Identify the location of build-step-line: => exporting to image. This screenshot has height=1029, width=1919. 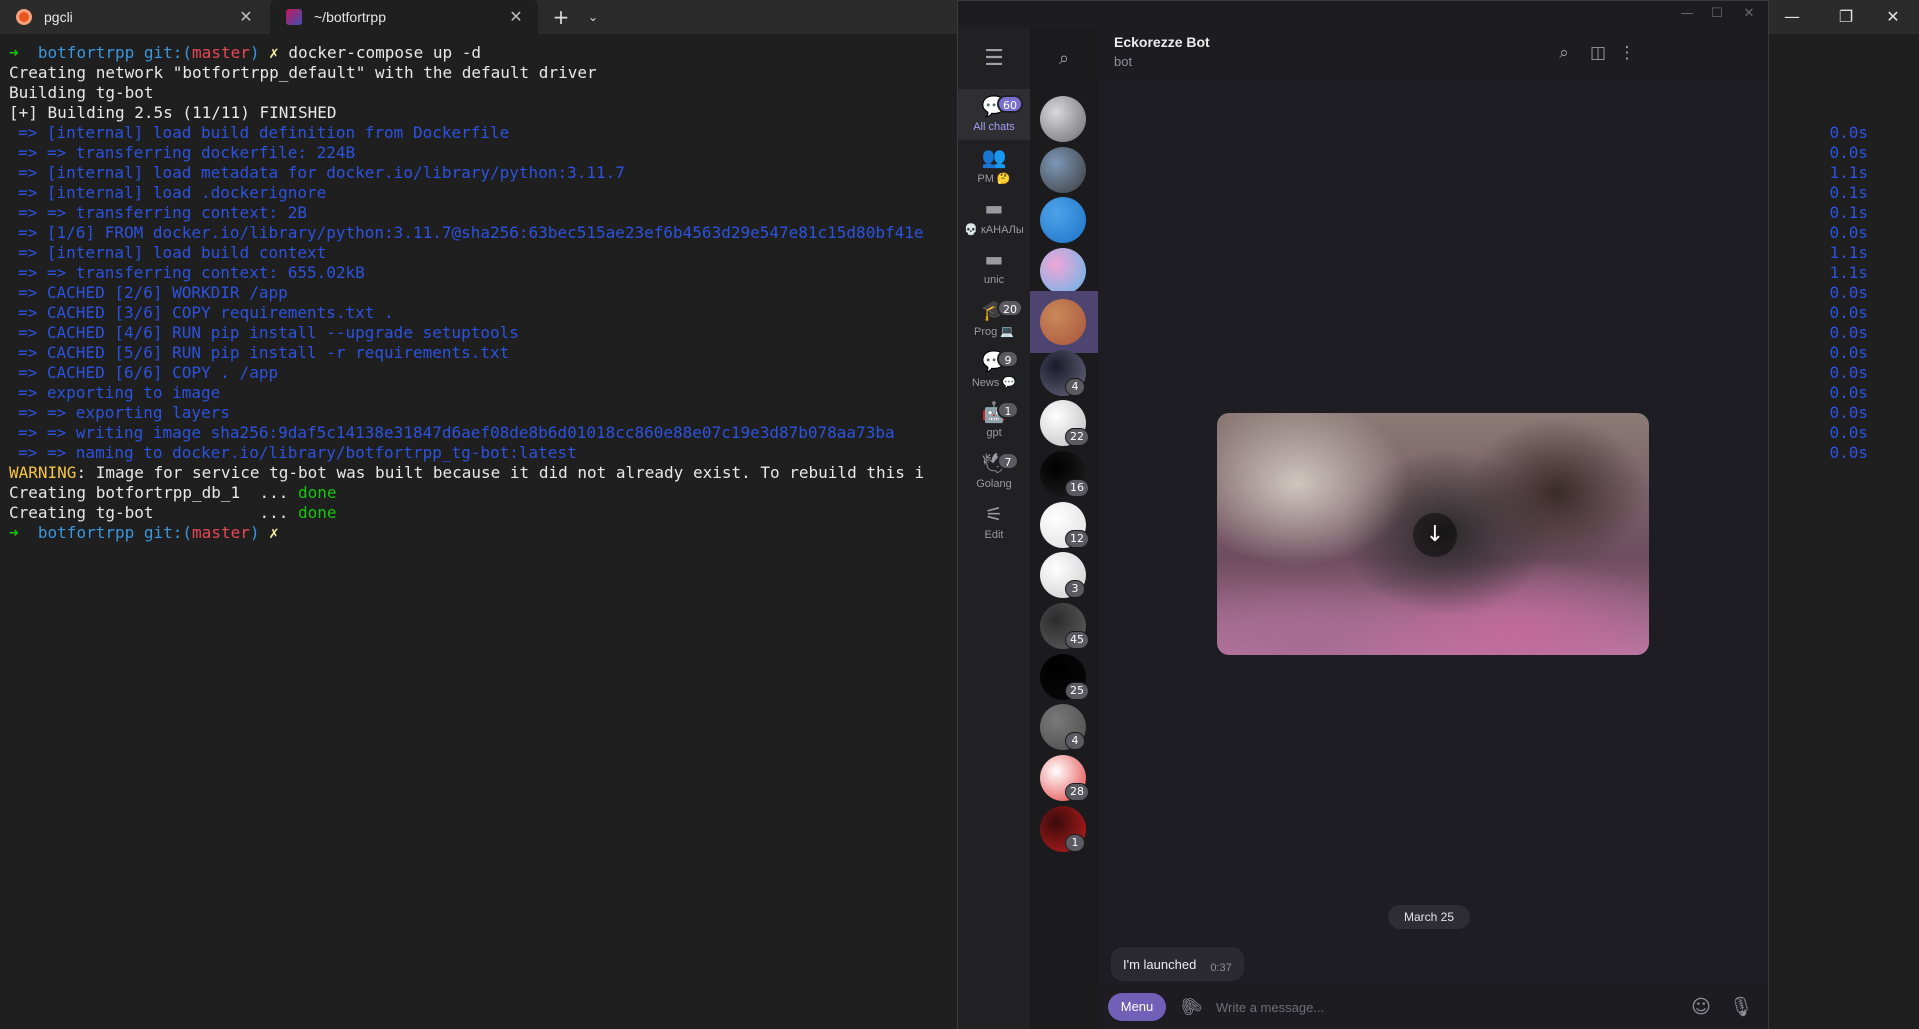
(119, 392).